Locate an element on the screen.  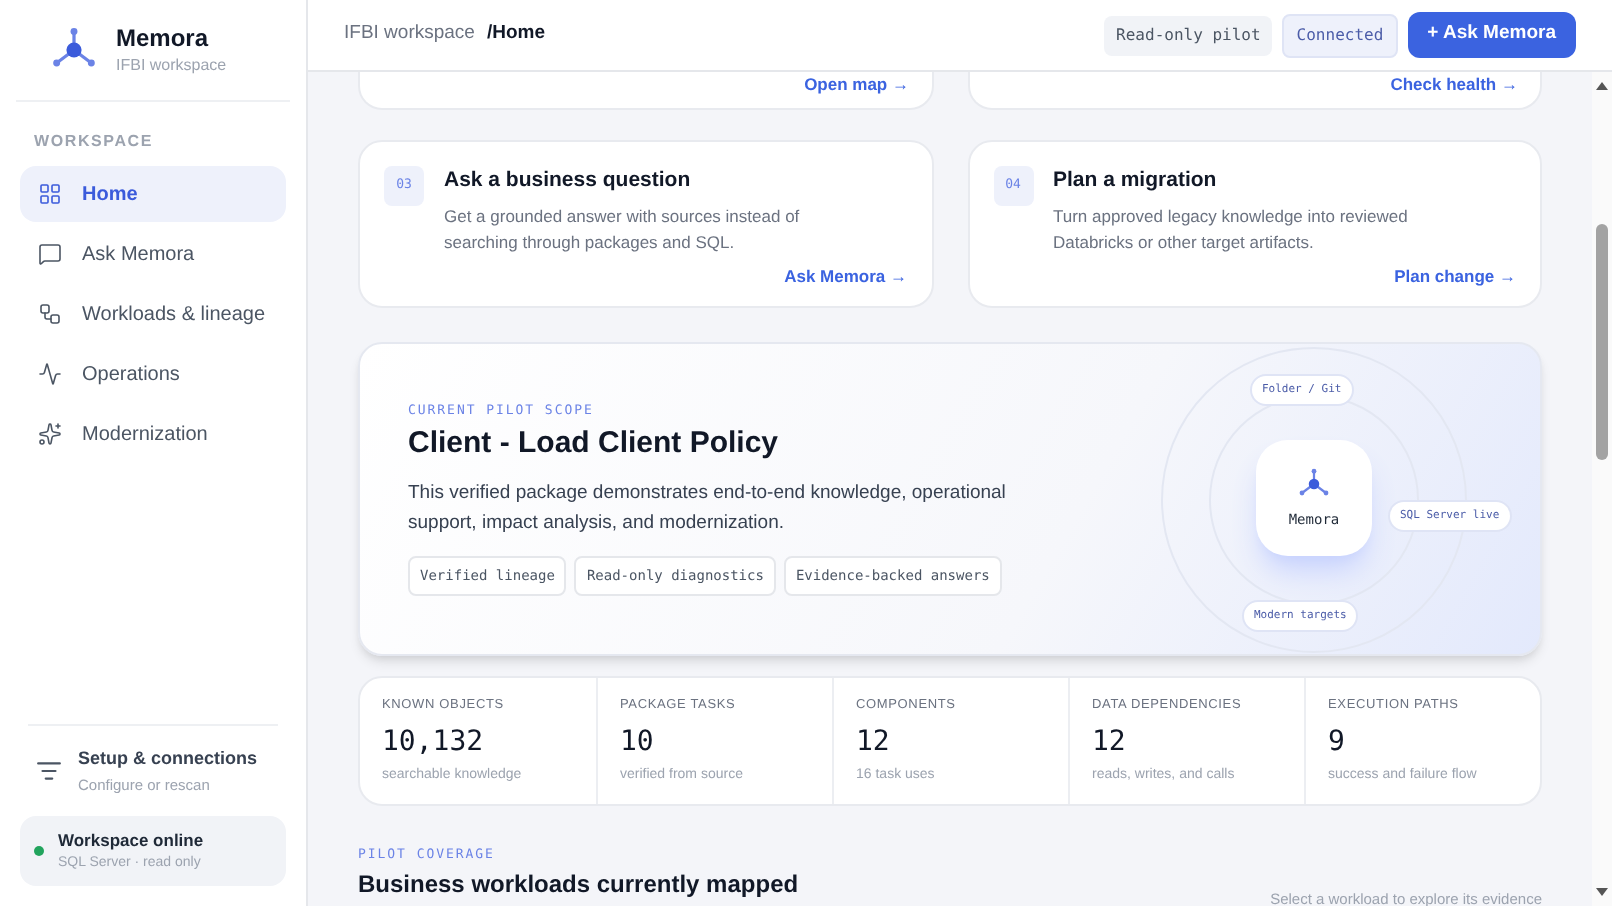
card-title: Ask a business question is located at coordinates (568, 181).